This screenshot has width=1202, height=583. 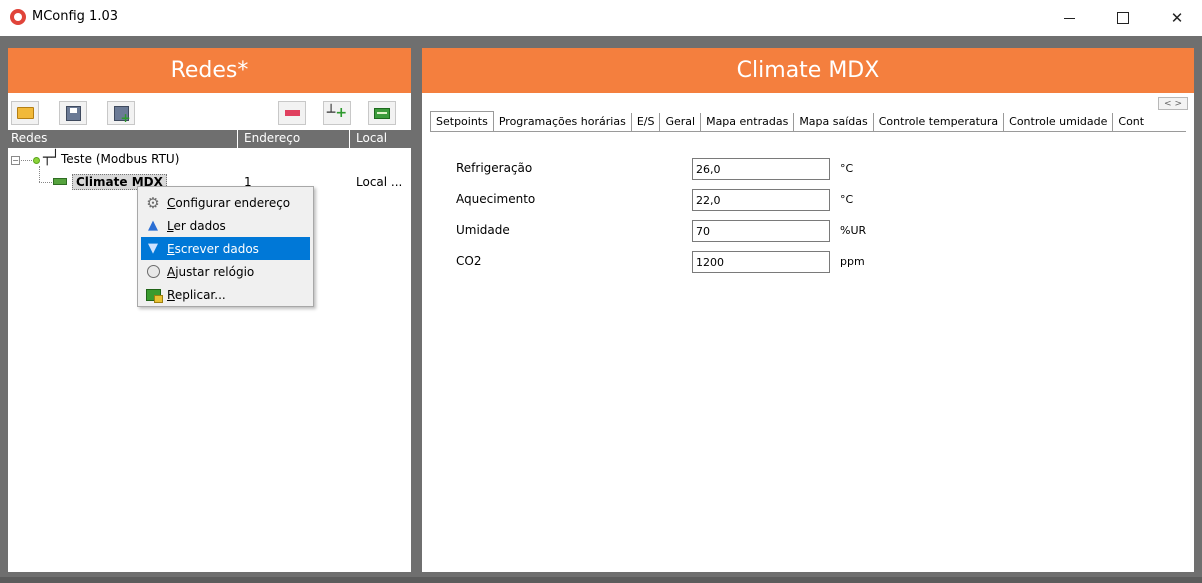 I want to click on clock-icon, so click(x=153, y=271).